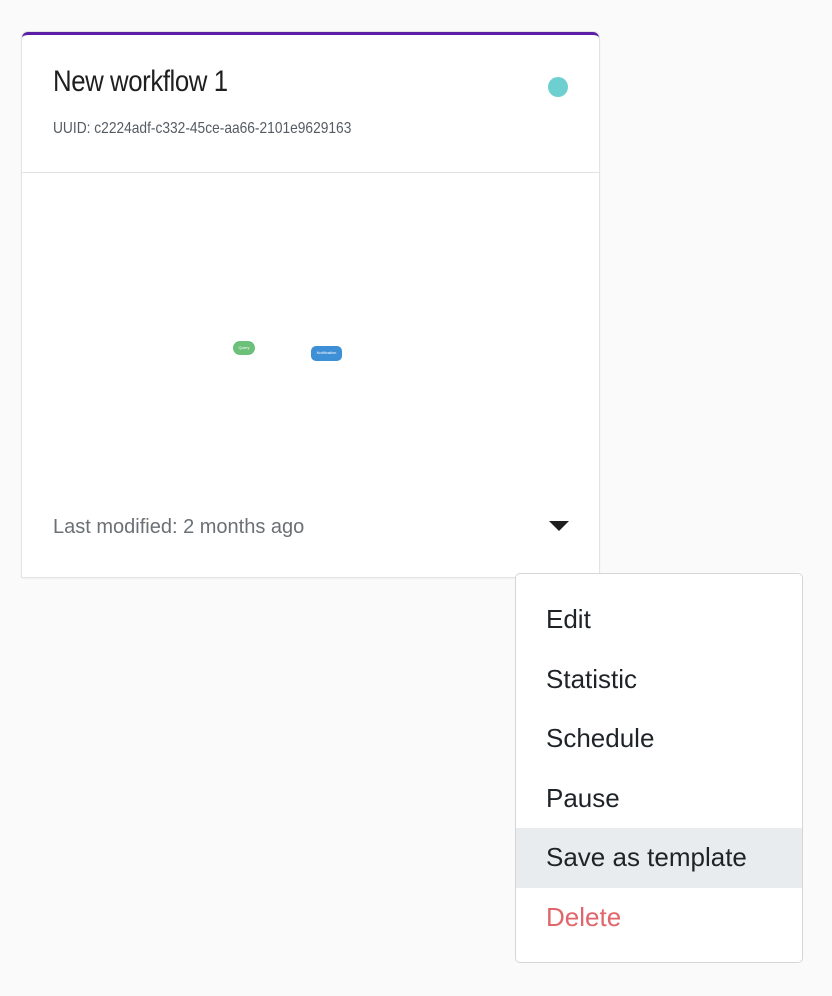  Describe the element at coordinates (244, 348) in the screenshot. I see `preview-node-query: Query` at that location.